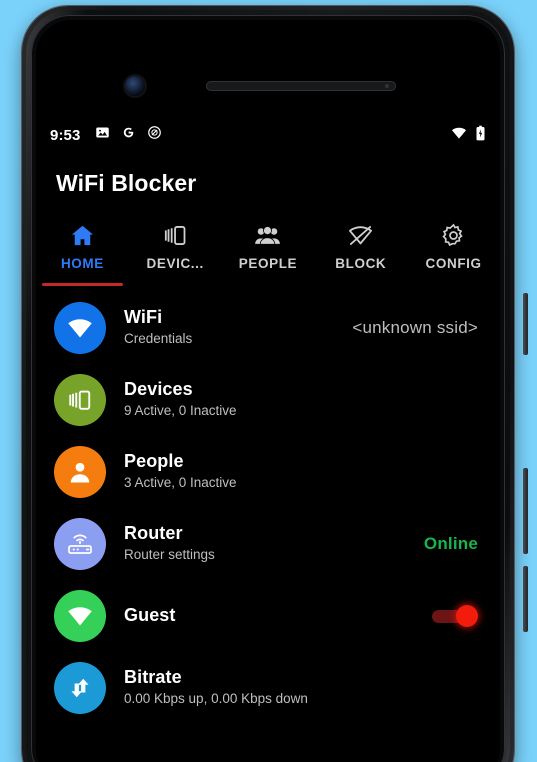 Image resolution: width=537 pixels, height=762 pixels. What do you see at coordinates (525, 511) in the screenshot?
I see `volume-up-button` at bounding box center [525, 511].